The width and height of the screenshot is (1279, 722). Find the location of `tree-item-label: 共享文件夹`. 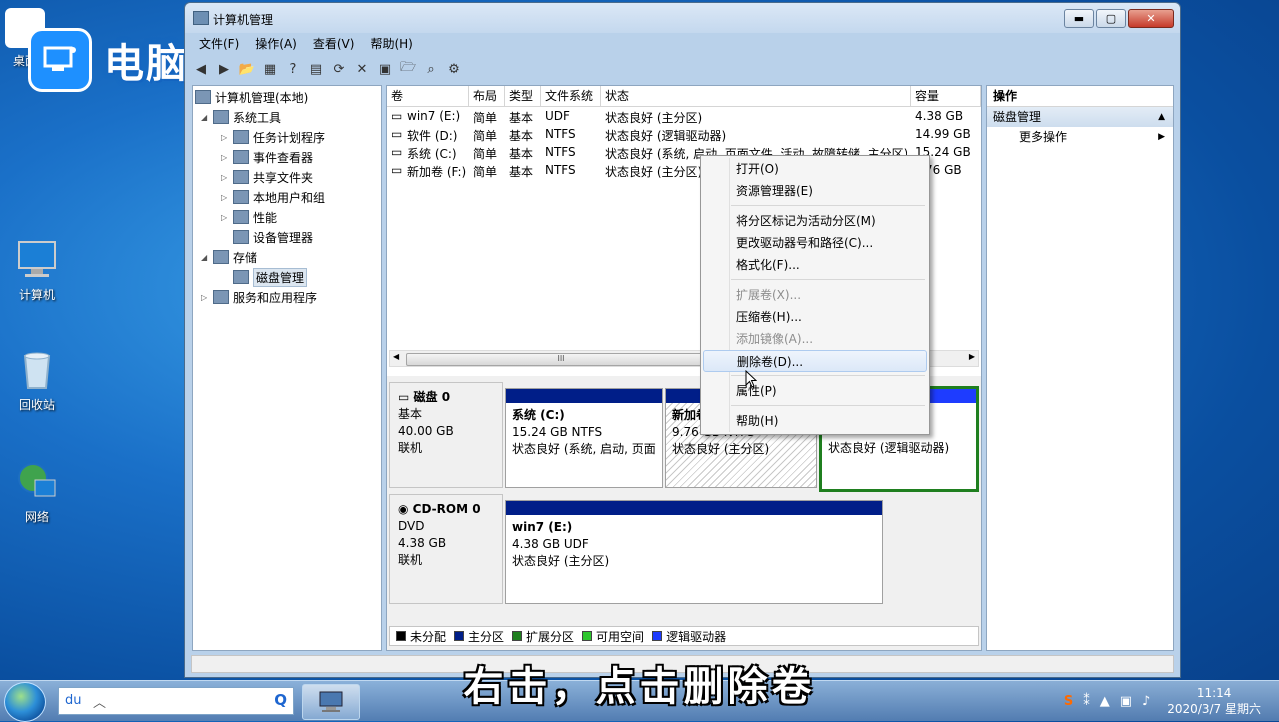

tree-item-label: 共享文件夹 is located at coordinates (283, 177).